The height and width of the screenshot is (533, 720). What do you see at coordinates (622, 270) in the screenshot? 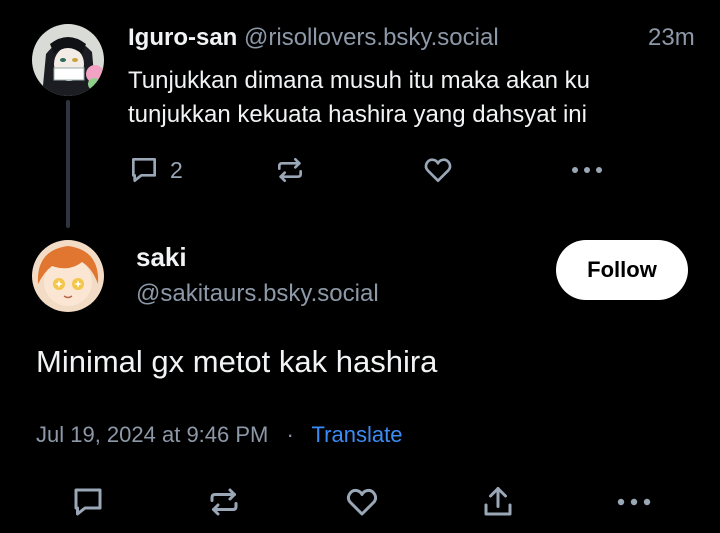
I see `follow-button: Follow` at bounding box center [622, 270].